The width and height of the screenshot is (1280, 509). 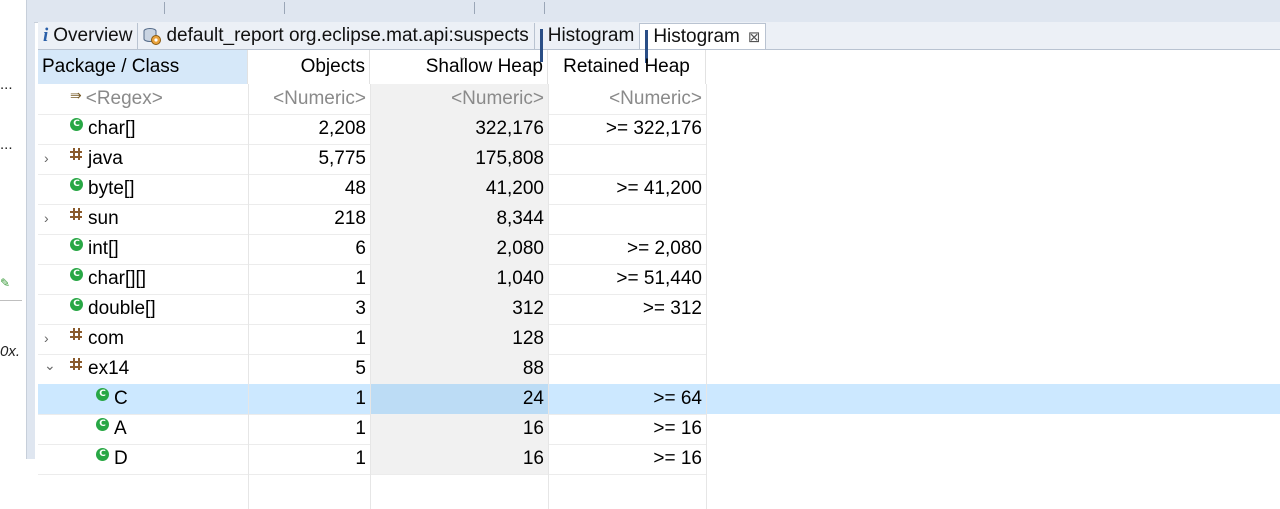 I want to click on regex-filter-icon: ⇛, so click(x=76, y=94).